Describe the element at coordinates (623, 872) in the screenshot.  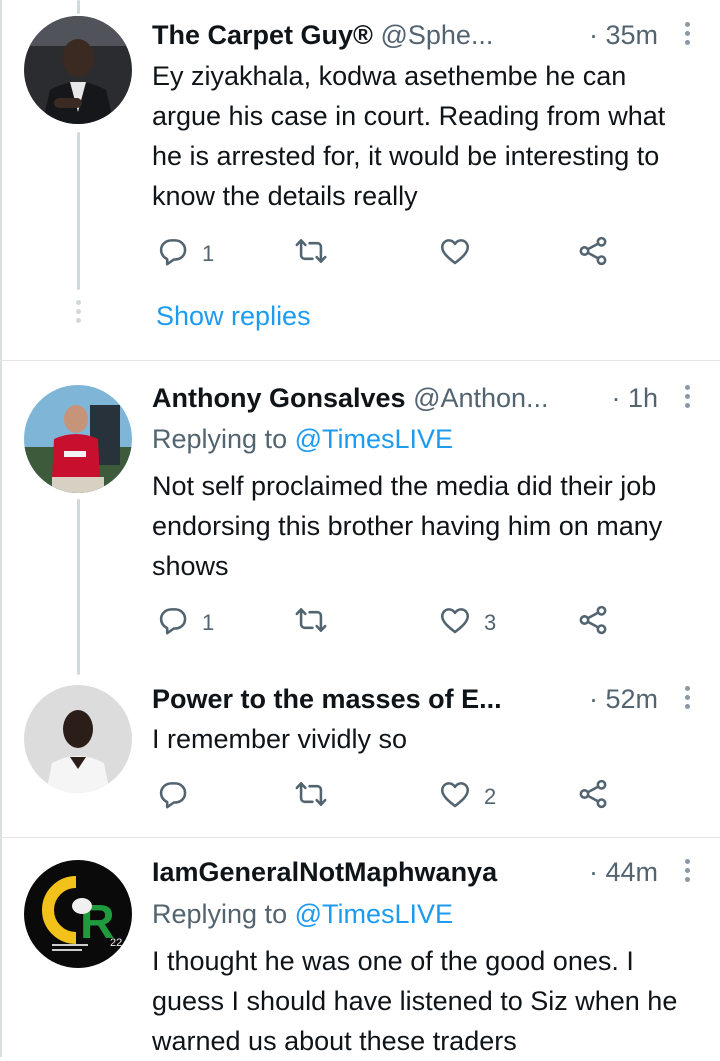
I see `timestamp: · 44m` at that location.